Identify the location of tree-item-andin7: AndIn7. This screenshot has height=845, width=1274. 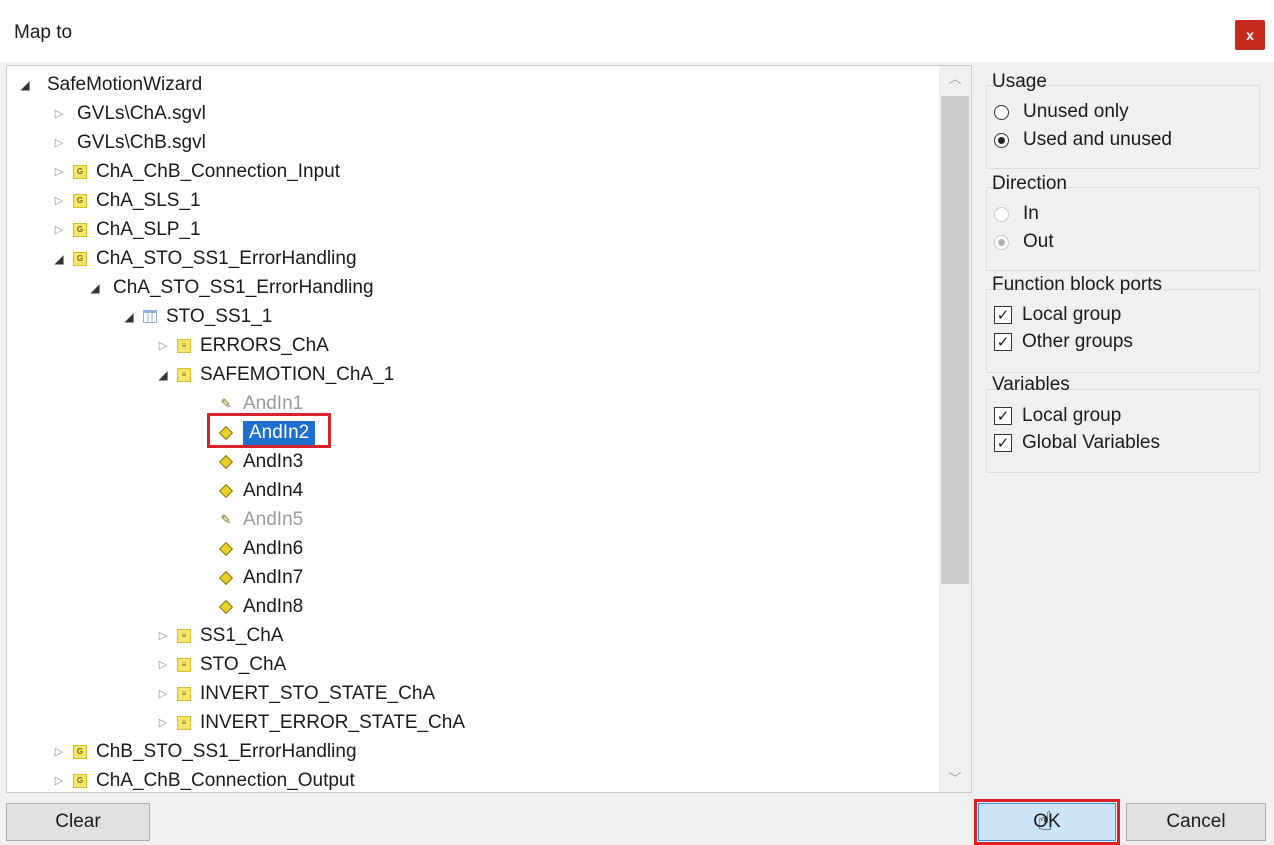
(259, 577).